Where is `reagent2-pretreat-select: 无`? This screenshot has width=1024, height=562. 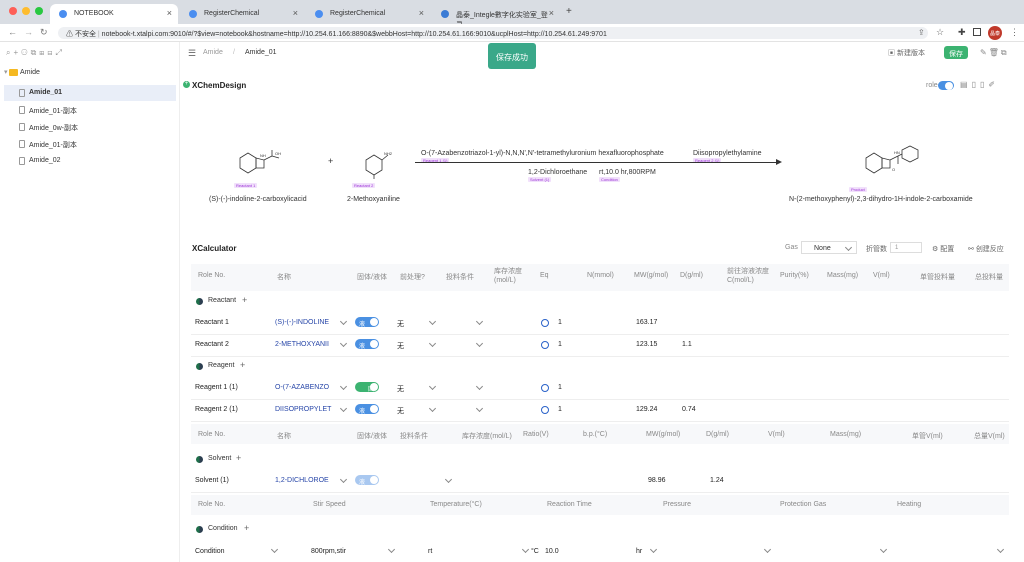
reagent2-pretreat-select: 无 is located at coordinates (400, 411).